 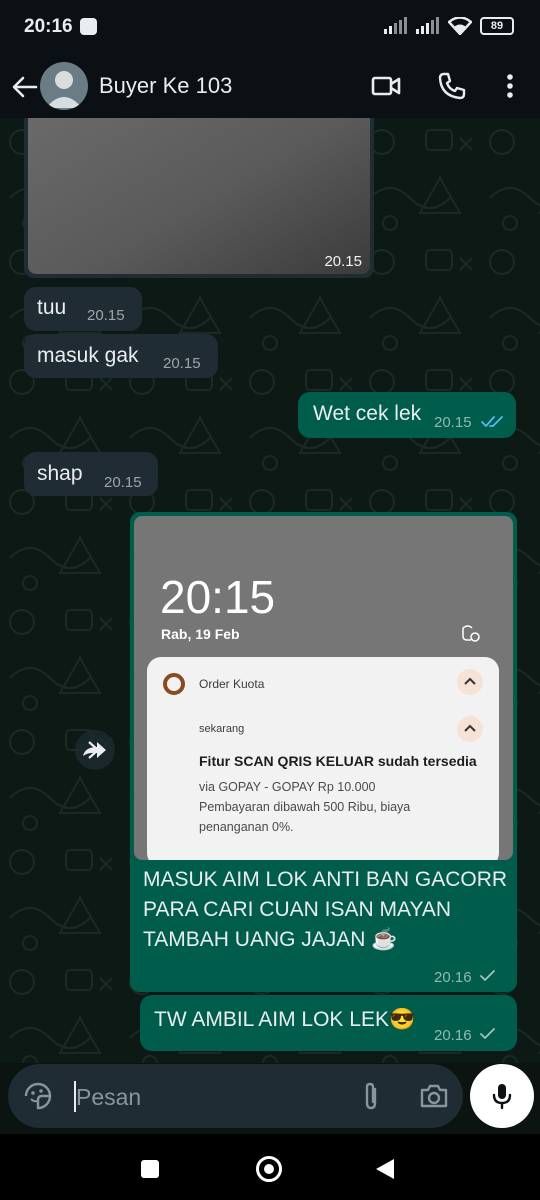 I want to click on system-navigation-bar, so click(x=270, y=1167).